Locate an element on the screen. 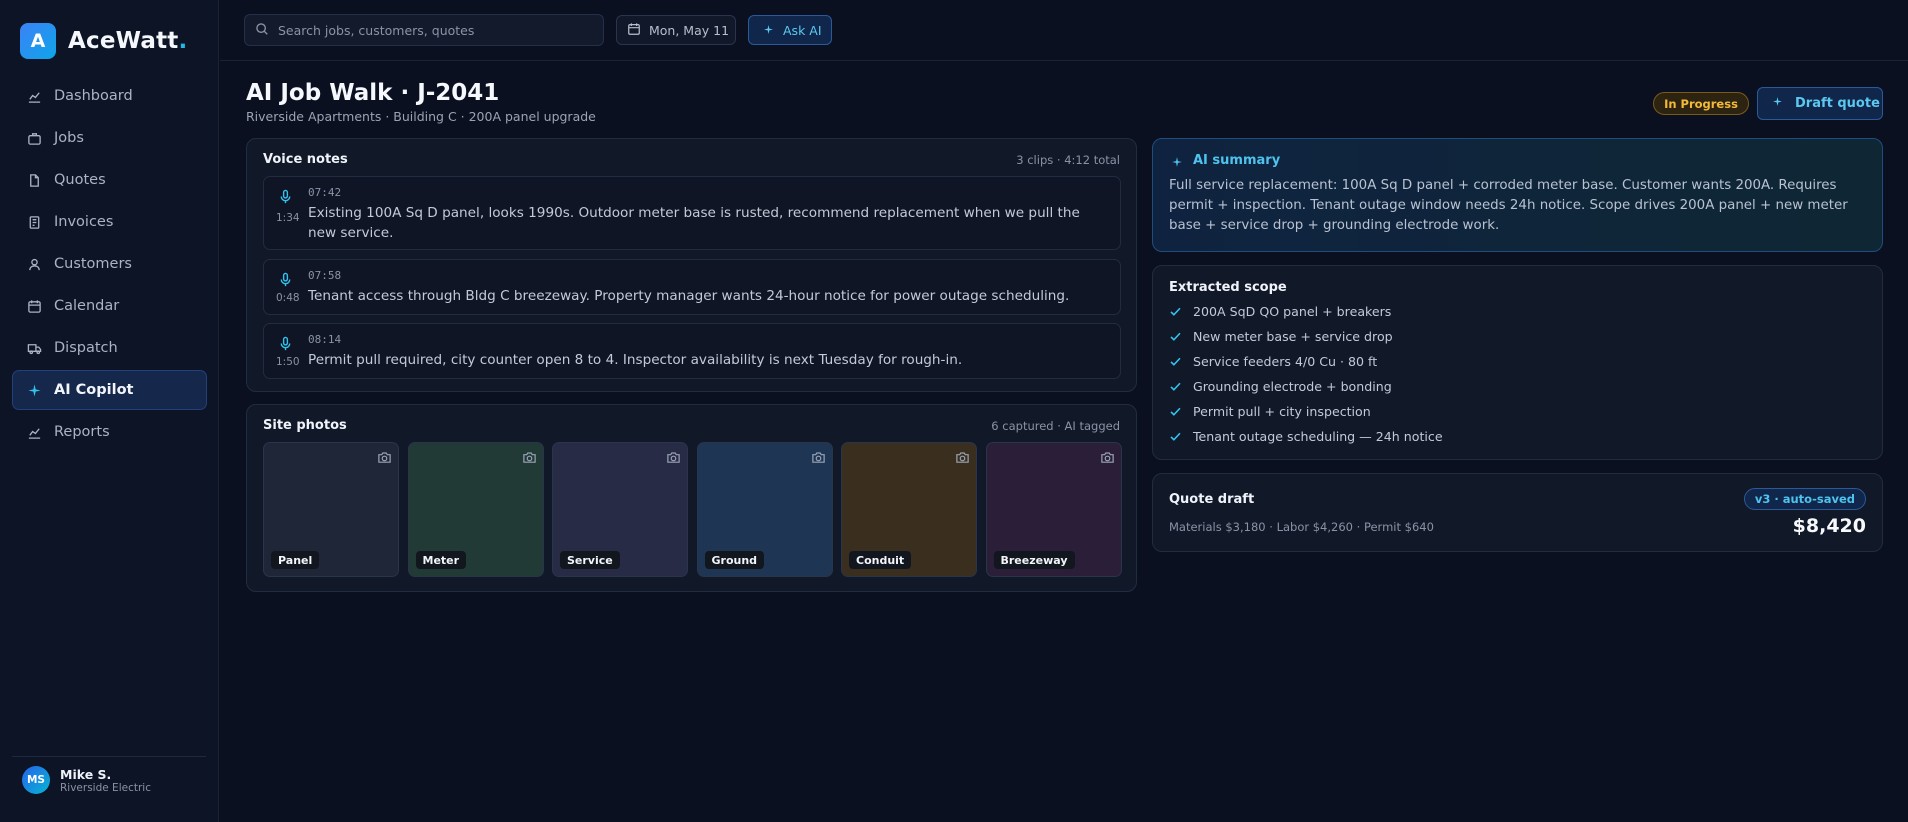 The width and height of the screenshot is (1908, 822). clip-duration: 0:48 is located at coordinates (288, 298).